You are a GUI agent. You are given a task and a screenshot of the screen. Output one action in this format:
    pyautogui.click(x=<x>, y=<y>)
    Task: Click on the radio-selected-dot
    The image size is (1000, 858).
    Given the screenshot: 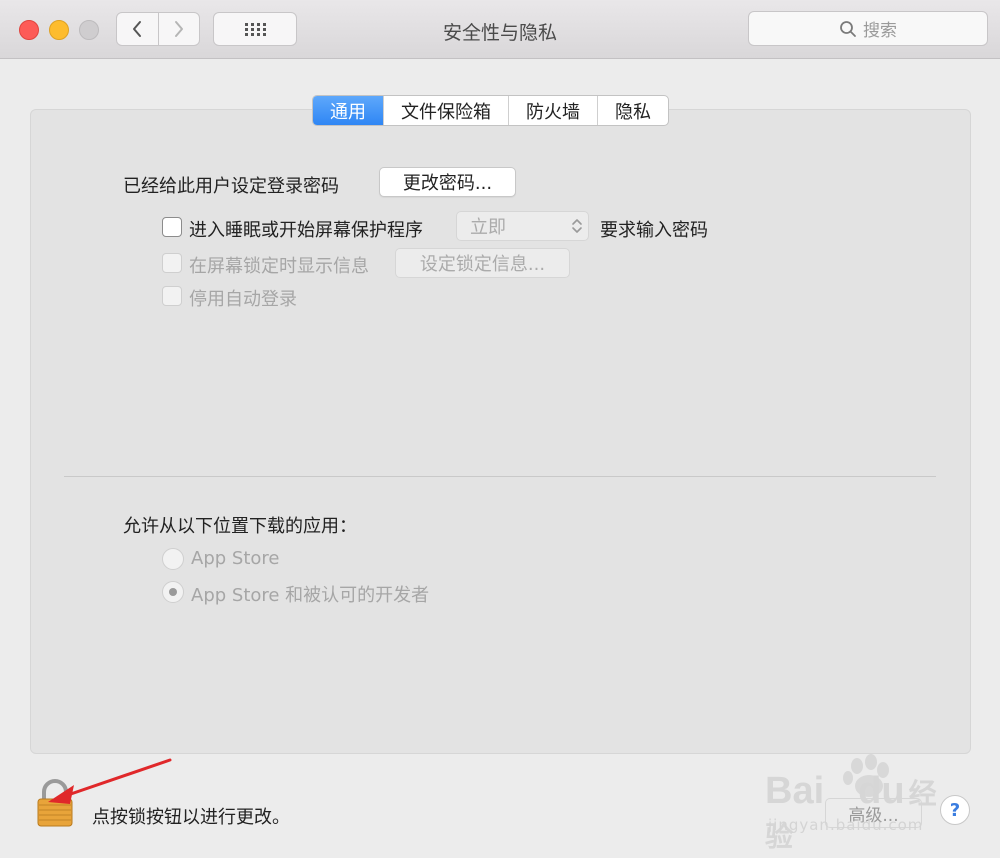 What is the action you would take?
    pyautogui.click(x=173, y=592)
    